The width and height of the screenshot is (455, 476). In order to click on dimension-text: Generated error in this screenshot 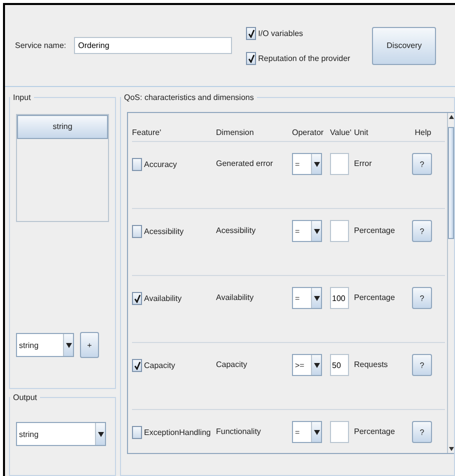, I will do `click(245, 164)`.